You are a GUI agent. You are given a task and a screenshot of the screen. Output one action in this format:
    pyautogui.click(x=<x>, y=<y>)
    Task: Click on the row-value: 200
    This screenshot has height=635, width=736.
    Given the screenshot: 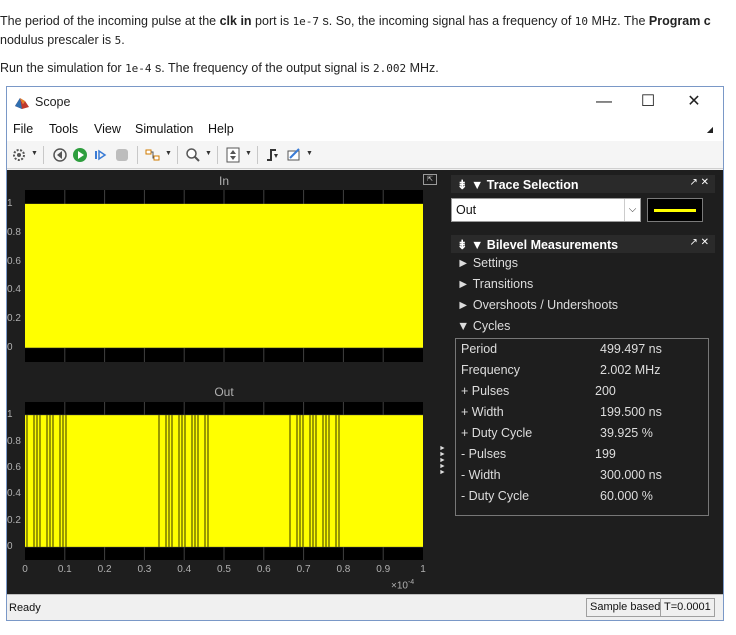 What is the action you would take?
    pyautogui.click(x=605, y=391)
    